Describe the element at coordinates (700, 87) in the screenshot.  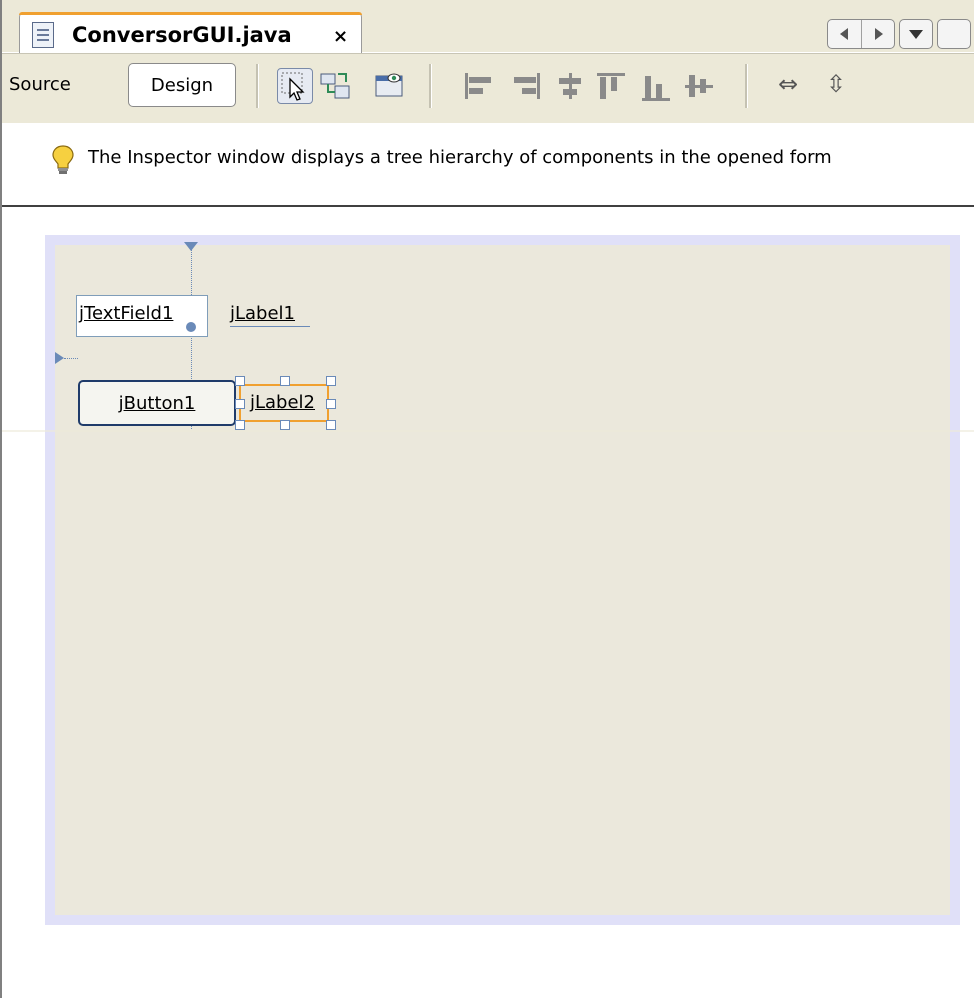
I see `center-vertically-icon` at that location.